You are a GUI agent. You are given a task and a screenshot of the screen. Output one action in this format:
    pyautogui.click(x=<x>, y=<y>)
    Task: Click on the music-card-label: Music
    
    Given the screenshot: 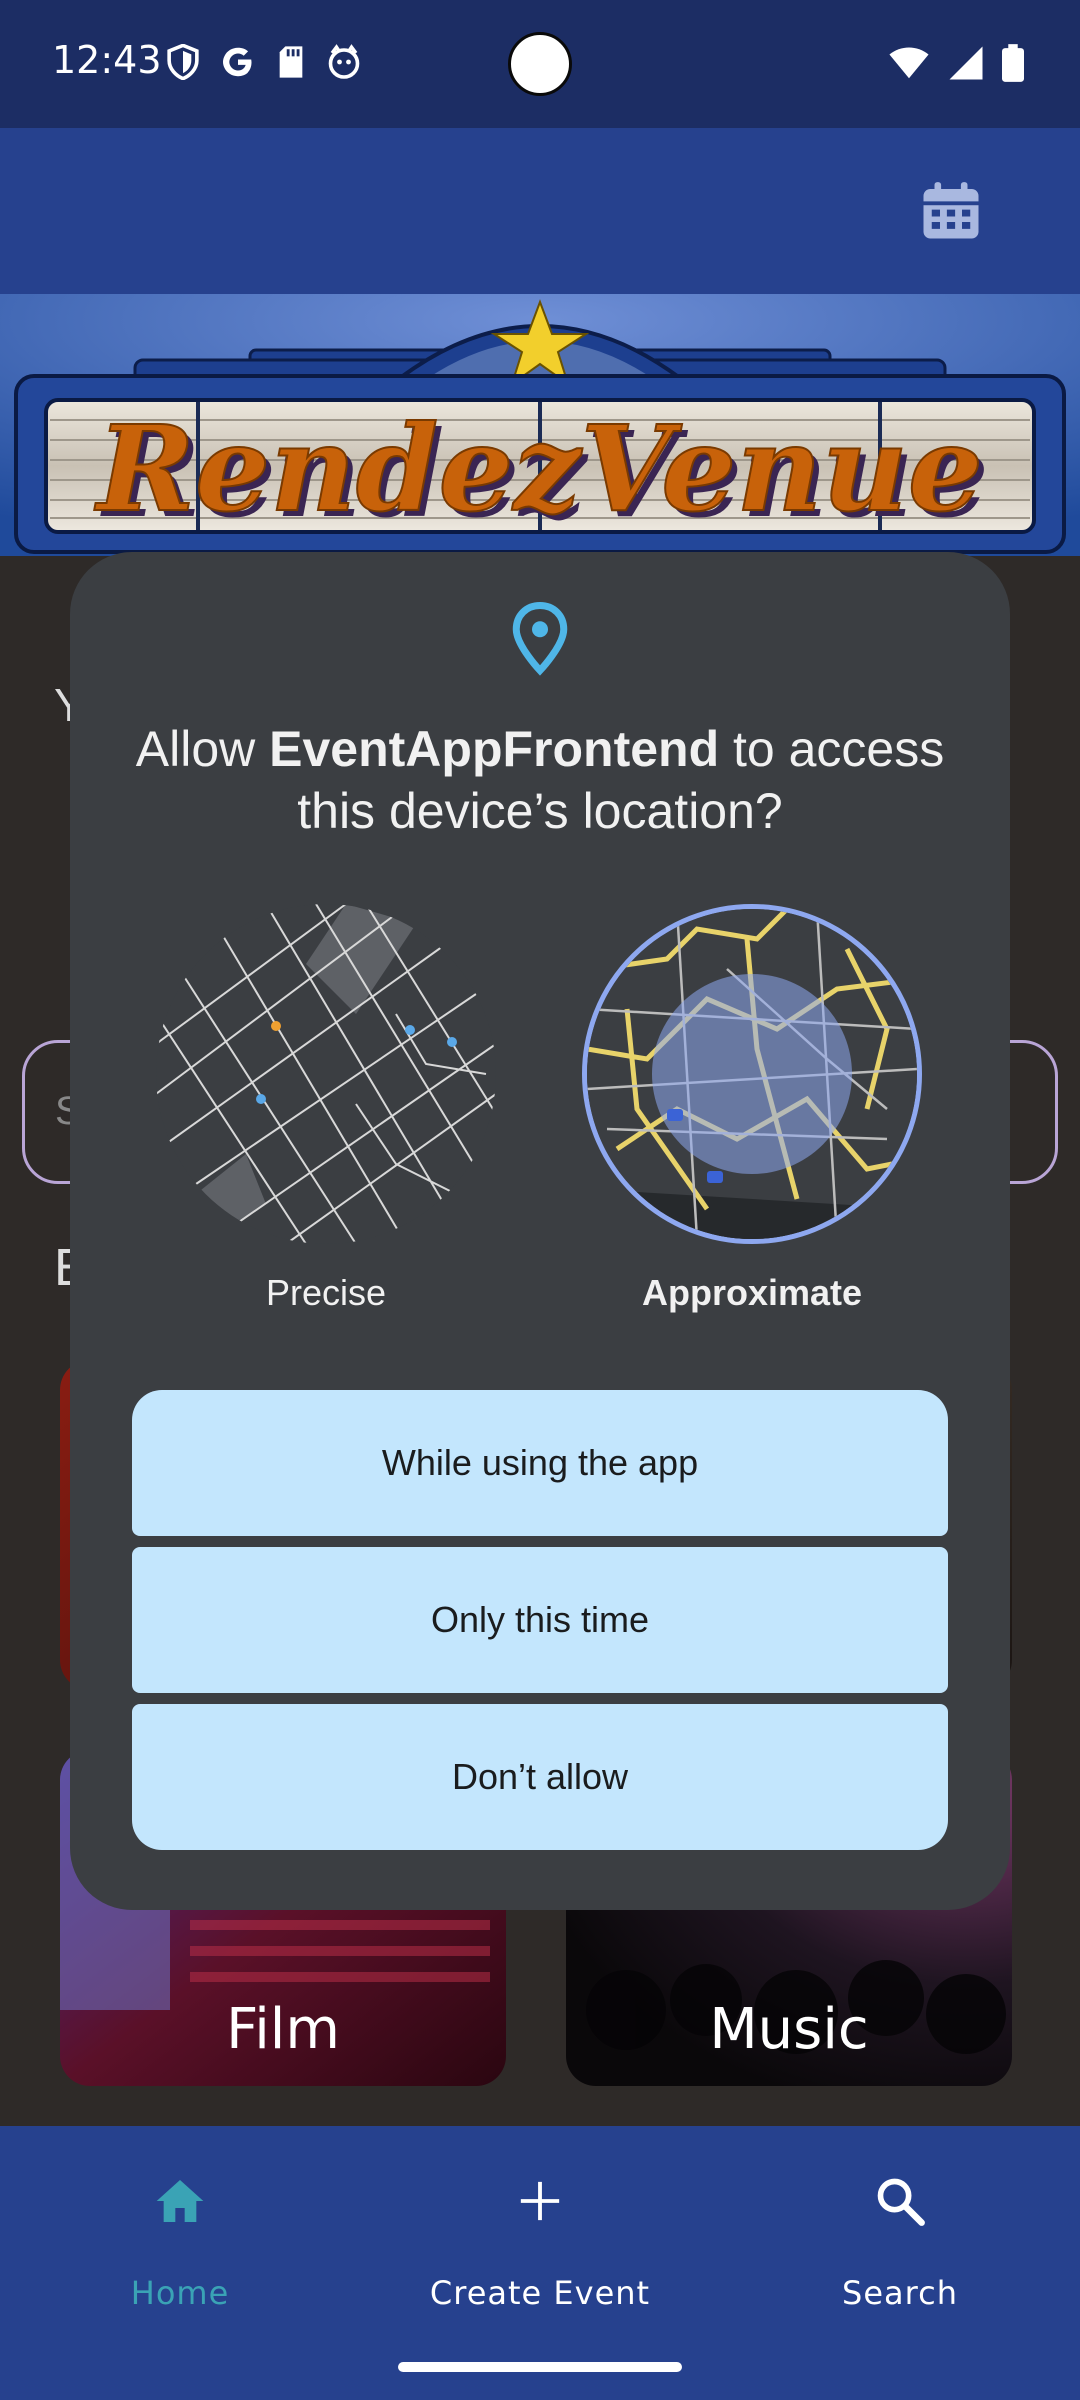 What is the action you would take?
    pyautogui.click(x=789, y=2029)
    